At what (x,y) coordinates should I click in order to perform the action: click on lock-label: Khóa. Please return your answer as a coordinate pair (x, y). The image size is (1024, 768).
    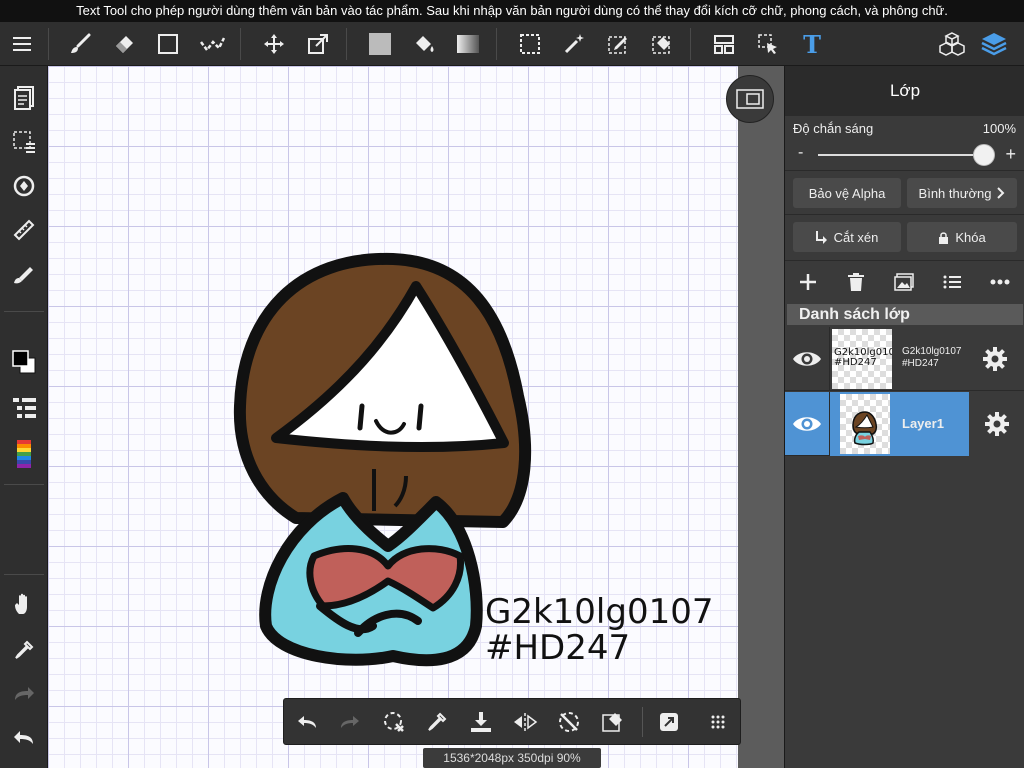
    Looking at the image, I should click on (970, 237).